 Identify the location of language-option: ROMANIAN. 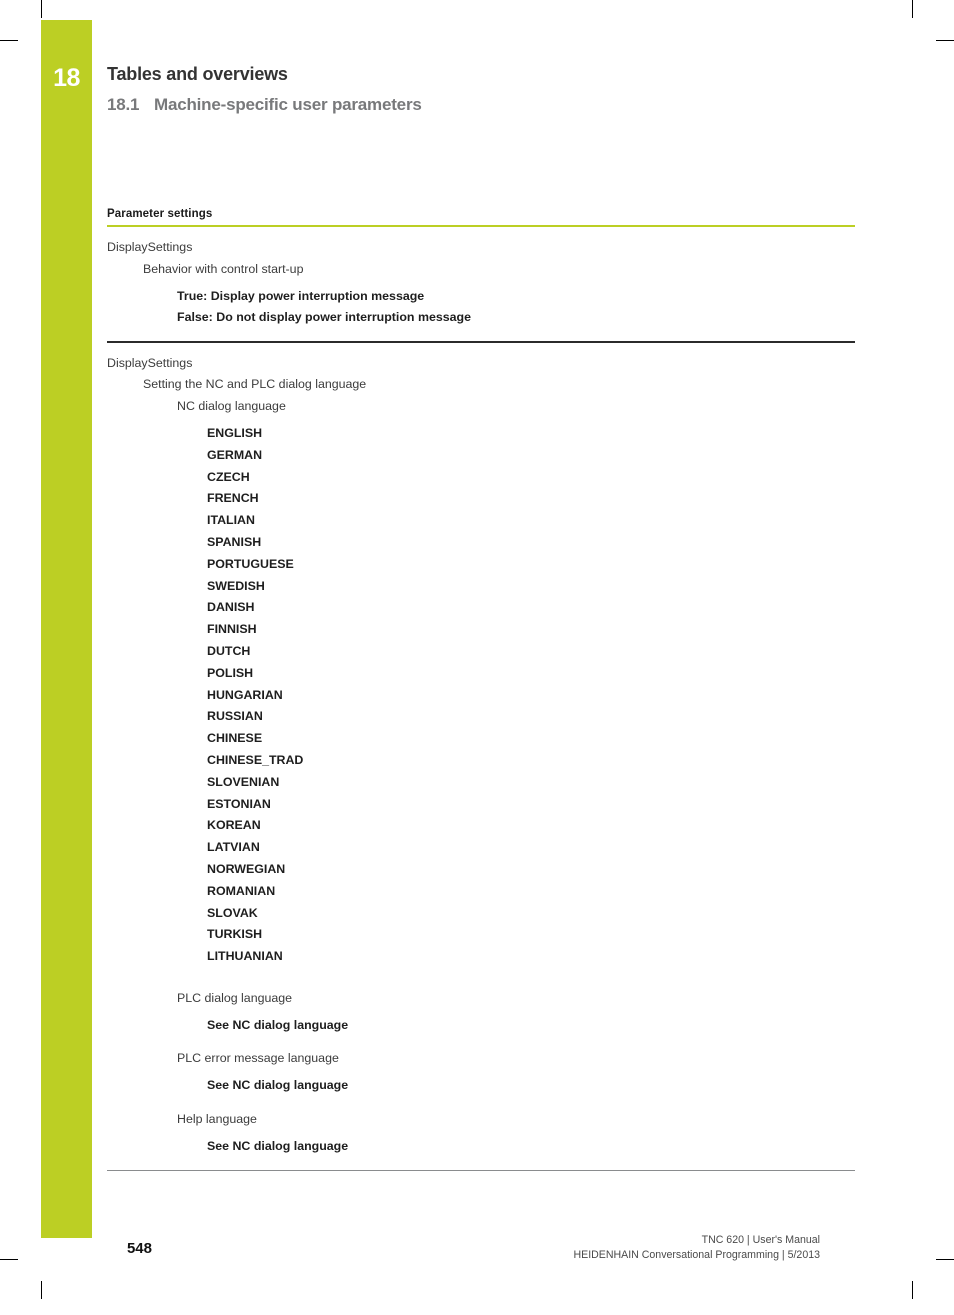
(241, 890).